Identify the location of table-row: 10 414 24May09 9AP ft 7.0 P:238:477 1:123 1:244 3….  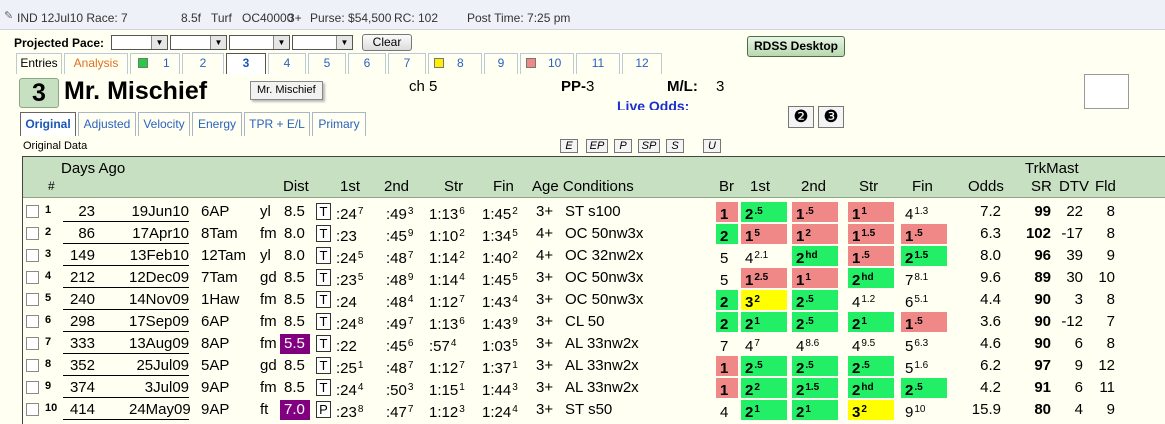
(594, 410).